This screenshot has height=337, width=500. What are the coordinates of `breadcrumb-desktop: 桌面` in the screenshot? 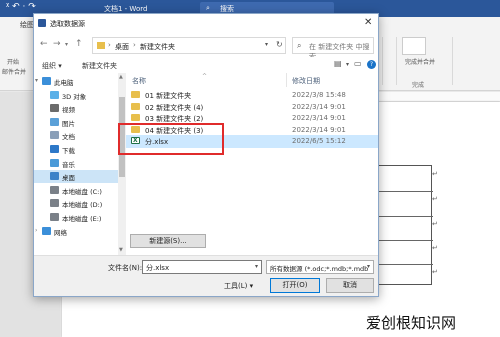 It's located at (122, 47).